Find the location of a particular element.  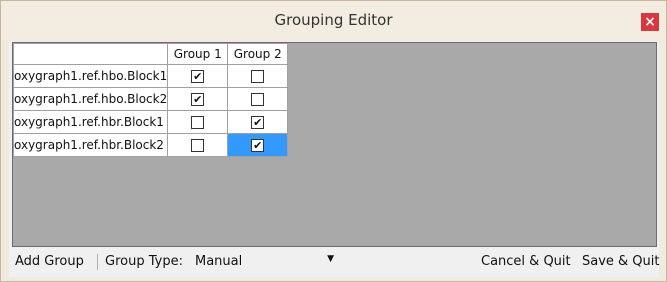

row-label: oxygraph1.ref.hbr.Block2 is located at coordinates (90, 145).